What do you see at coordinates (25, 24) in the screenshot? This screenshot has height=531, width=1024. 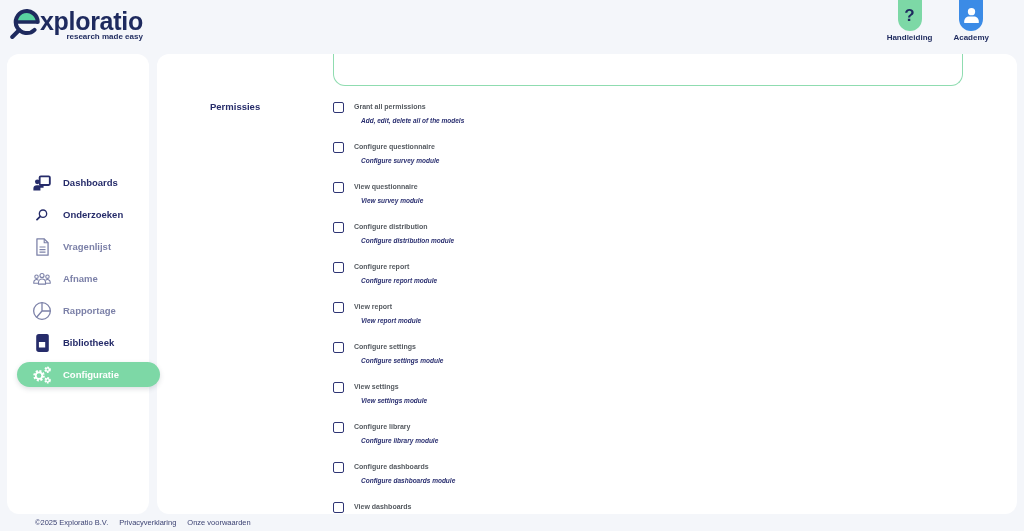 I see `magnifier-logo-icon` at bounding box center [25, 24].